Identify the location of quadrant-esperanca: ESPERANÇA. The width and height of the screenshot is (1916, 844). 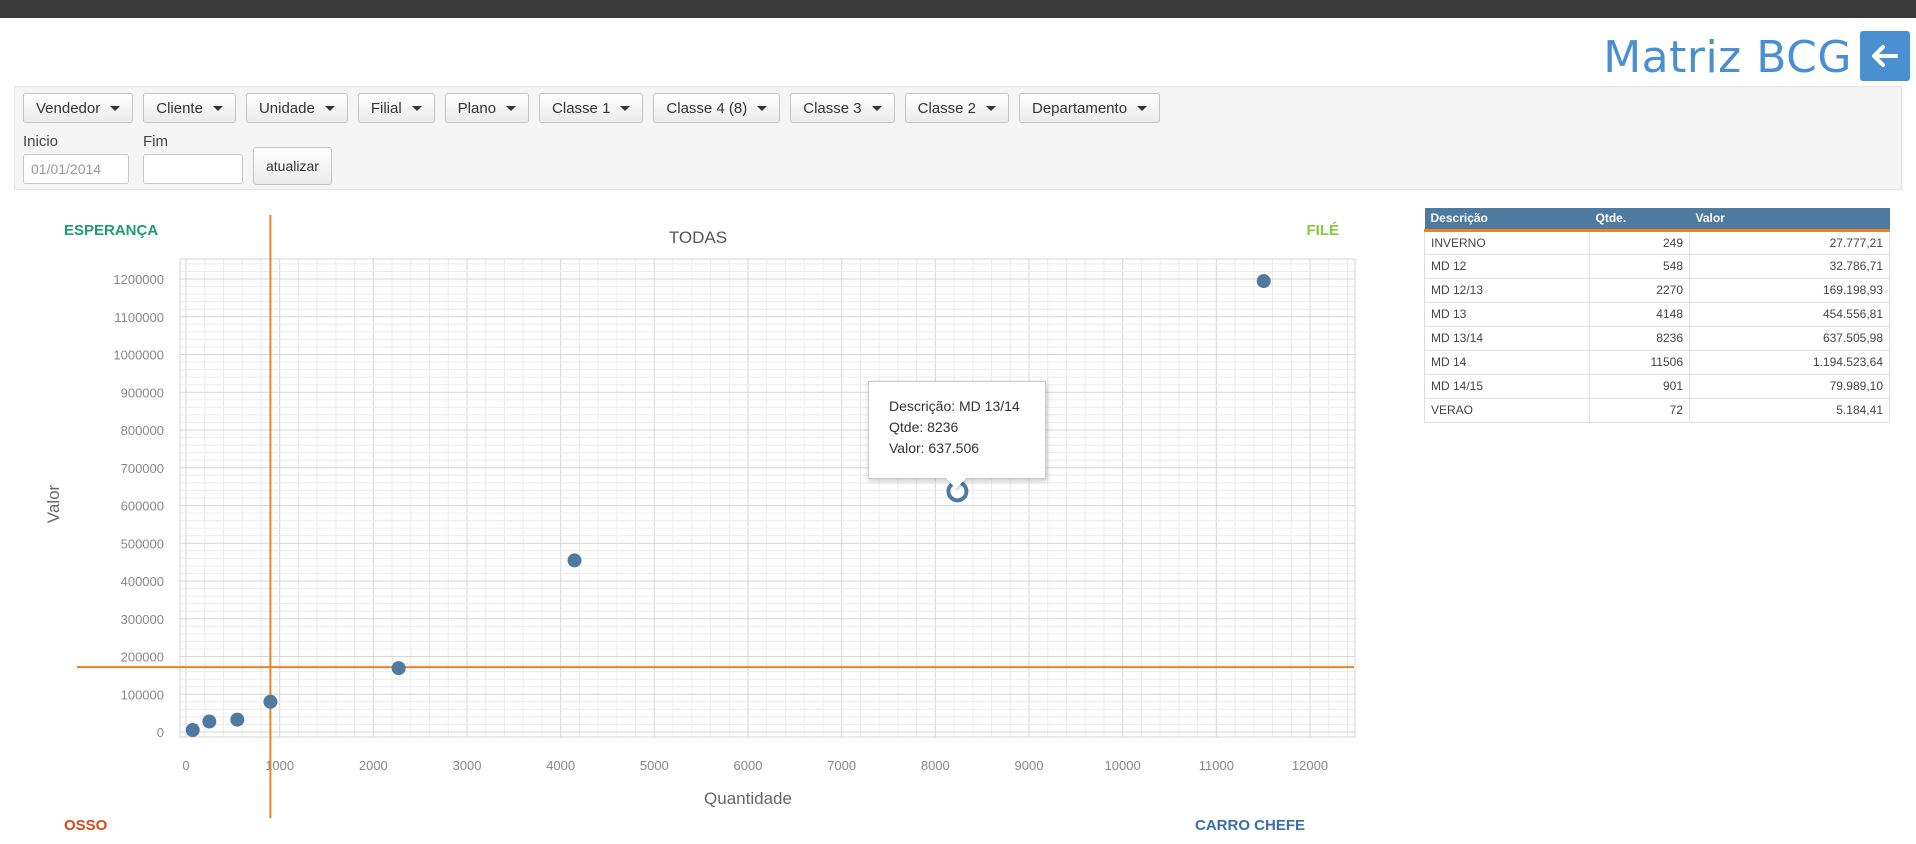
(111, 230).